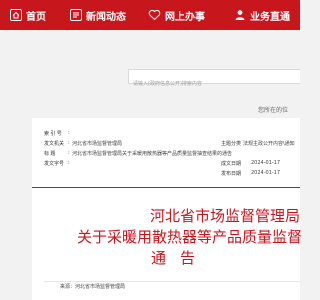 The width and height of the screenshot is (320, 300). What do you see at coordinates (93, 287) in the screenshot?
I see `document-source: 来源：河北省市场监督管理局` at bounding box center [93, 287].